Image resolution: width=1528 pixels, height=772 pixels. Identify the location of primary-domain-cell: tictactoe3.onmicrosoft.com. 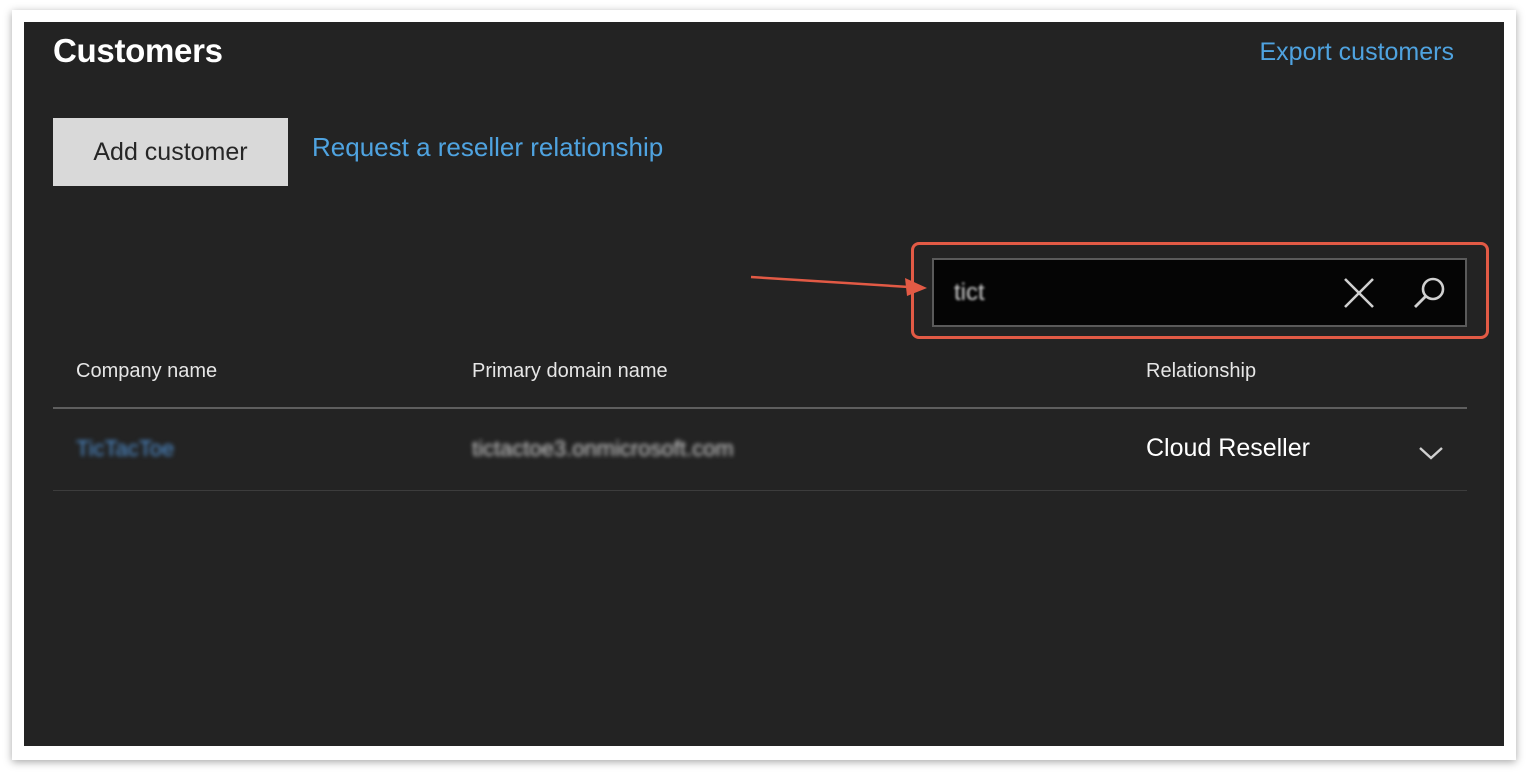
(603, 448).